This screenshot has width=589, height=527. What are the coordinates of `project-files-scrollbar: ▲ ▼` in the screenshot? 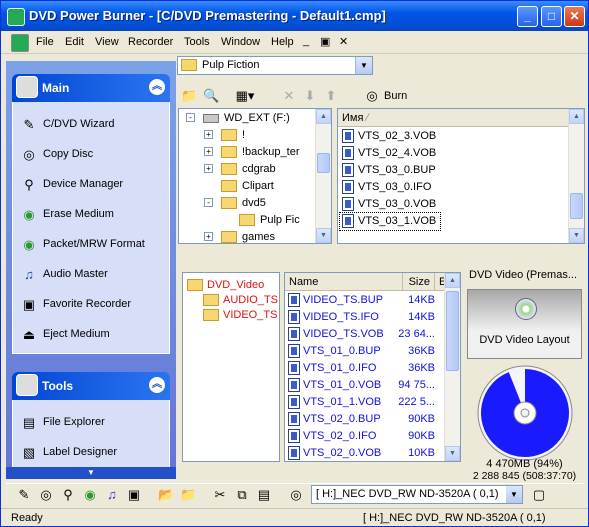 It's located at (452, 367).